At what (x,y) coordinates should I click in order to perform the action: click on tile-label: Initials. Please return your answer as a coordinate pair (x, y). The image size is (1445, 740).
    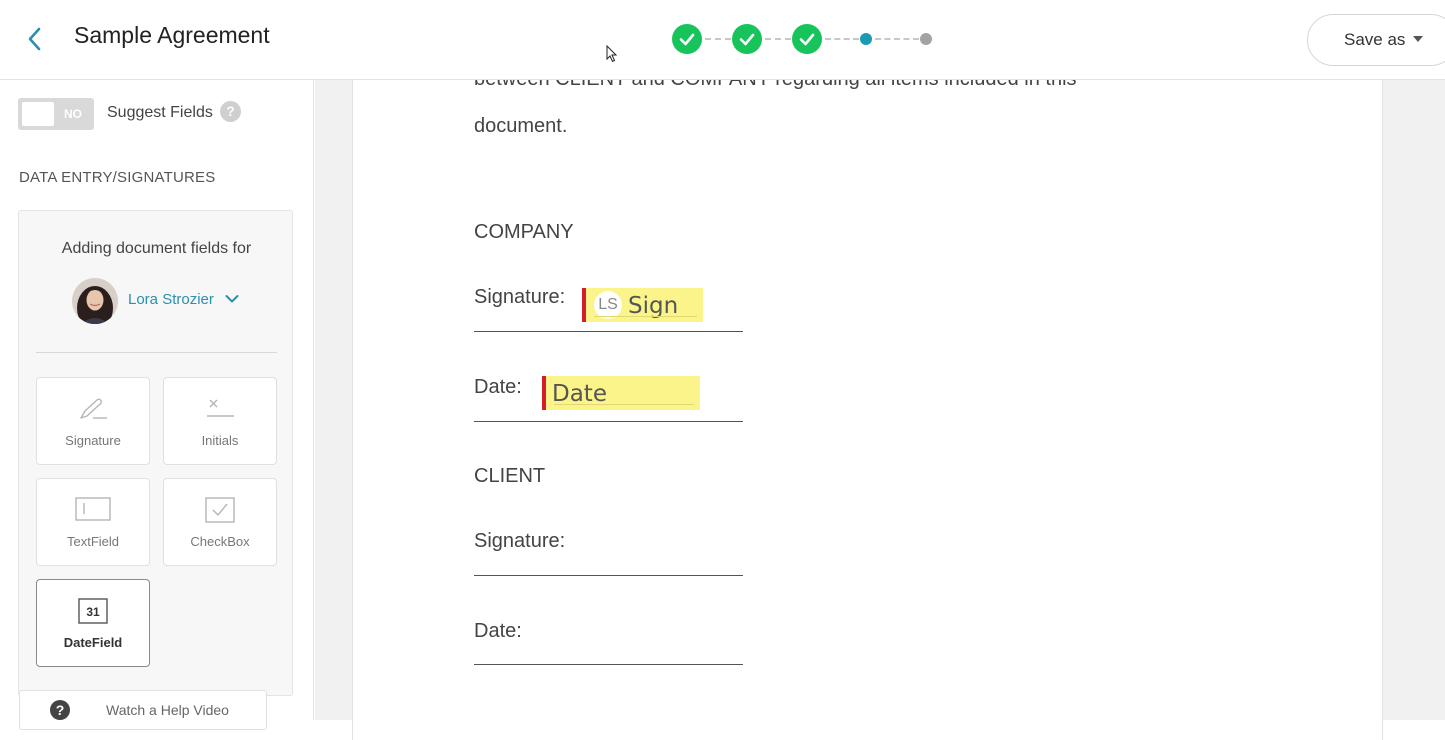
    Looking at the image, I should click on (220, 440).